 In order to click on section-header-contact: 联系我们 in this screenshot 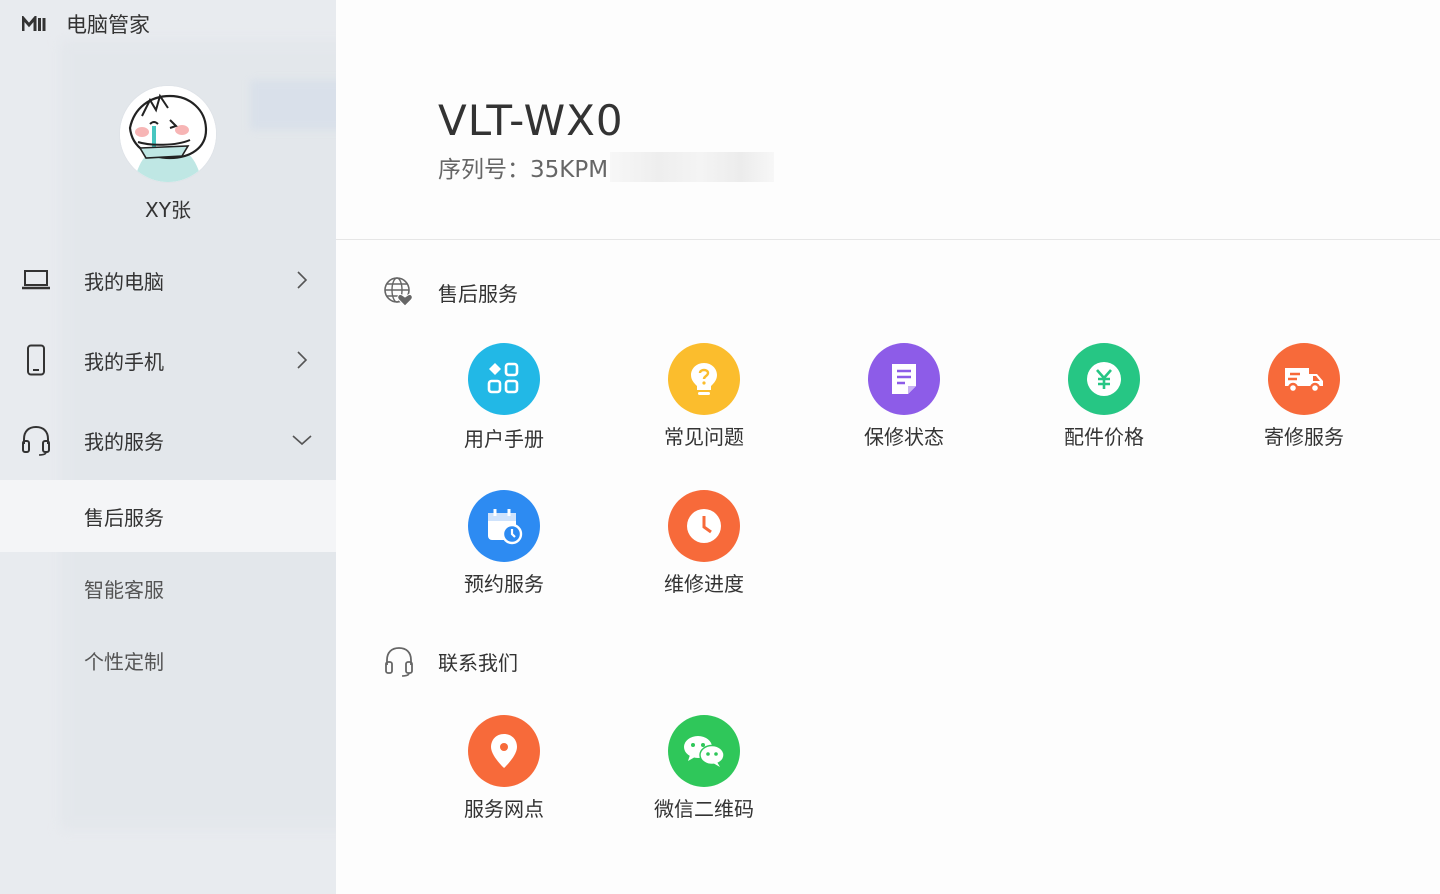, I will do `click(450, 661)`.